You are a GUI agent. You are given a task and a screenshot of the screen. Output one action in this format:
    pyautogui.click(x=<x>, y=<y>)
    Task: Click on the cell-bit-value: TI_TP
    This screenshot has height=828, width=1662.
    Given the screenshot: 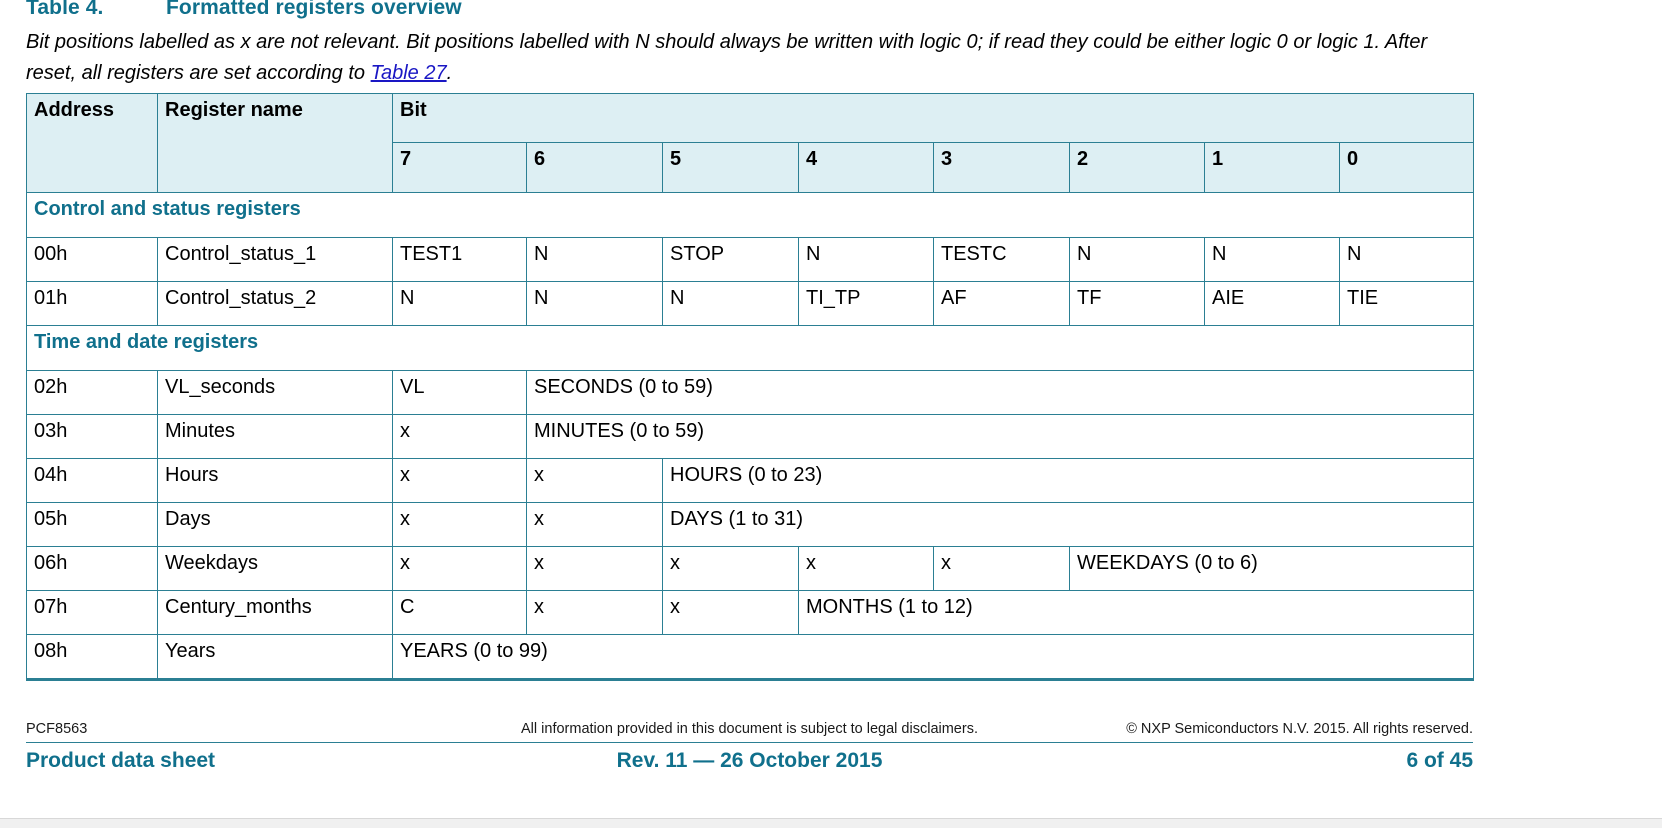 What is the action you would take?
    pyautogui.click(x=866, y=303)
    